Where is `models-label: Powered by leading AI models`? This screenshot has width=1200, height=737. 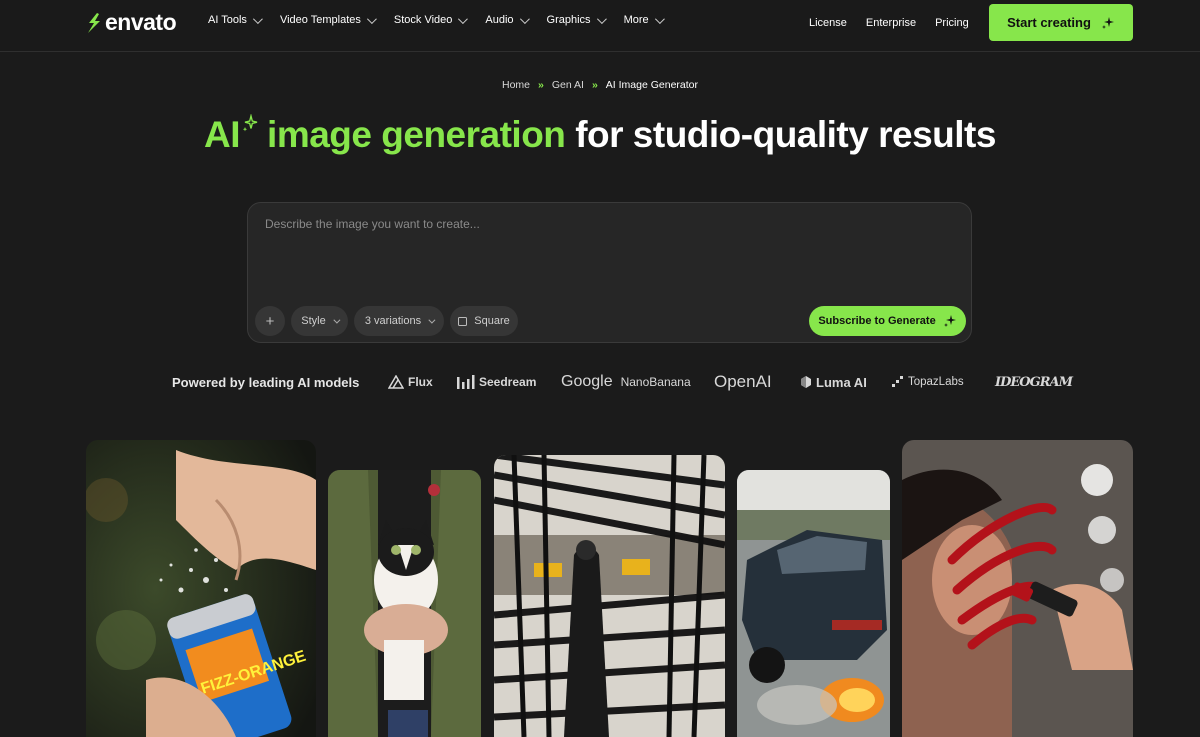 models-label: Powered by leading AI models is located at coordinates (266, 382).